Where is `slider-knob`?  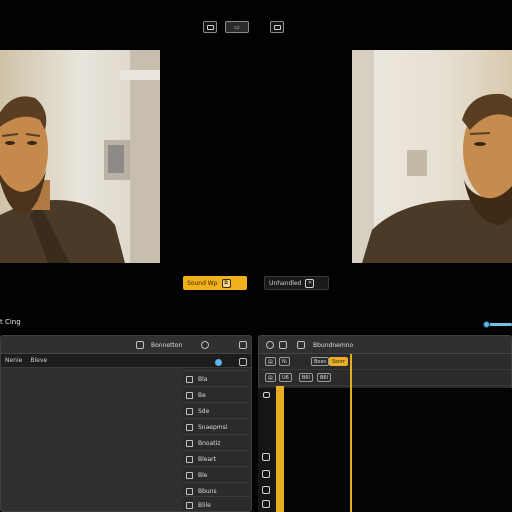
slider-knob is located at coordinates (486, 324).